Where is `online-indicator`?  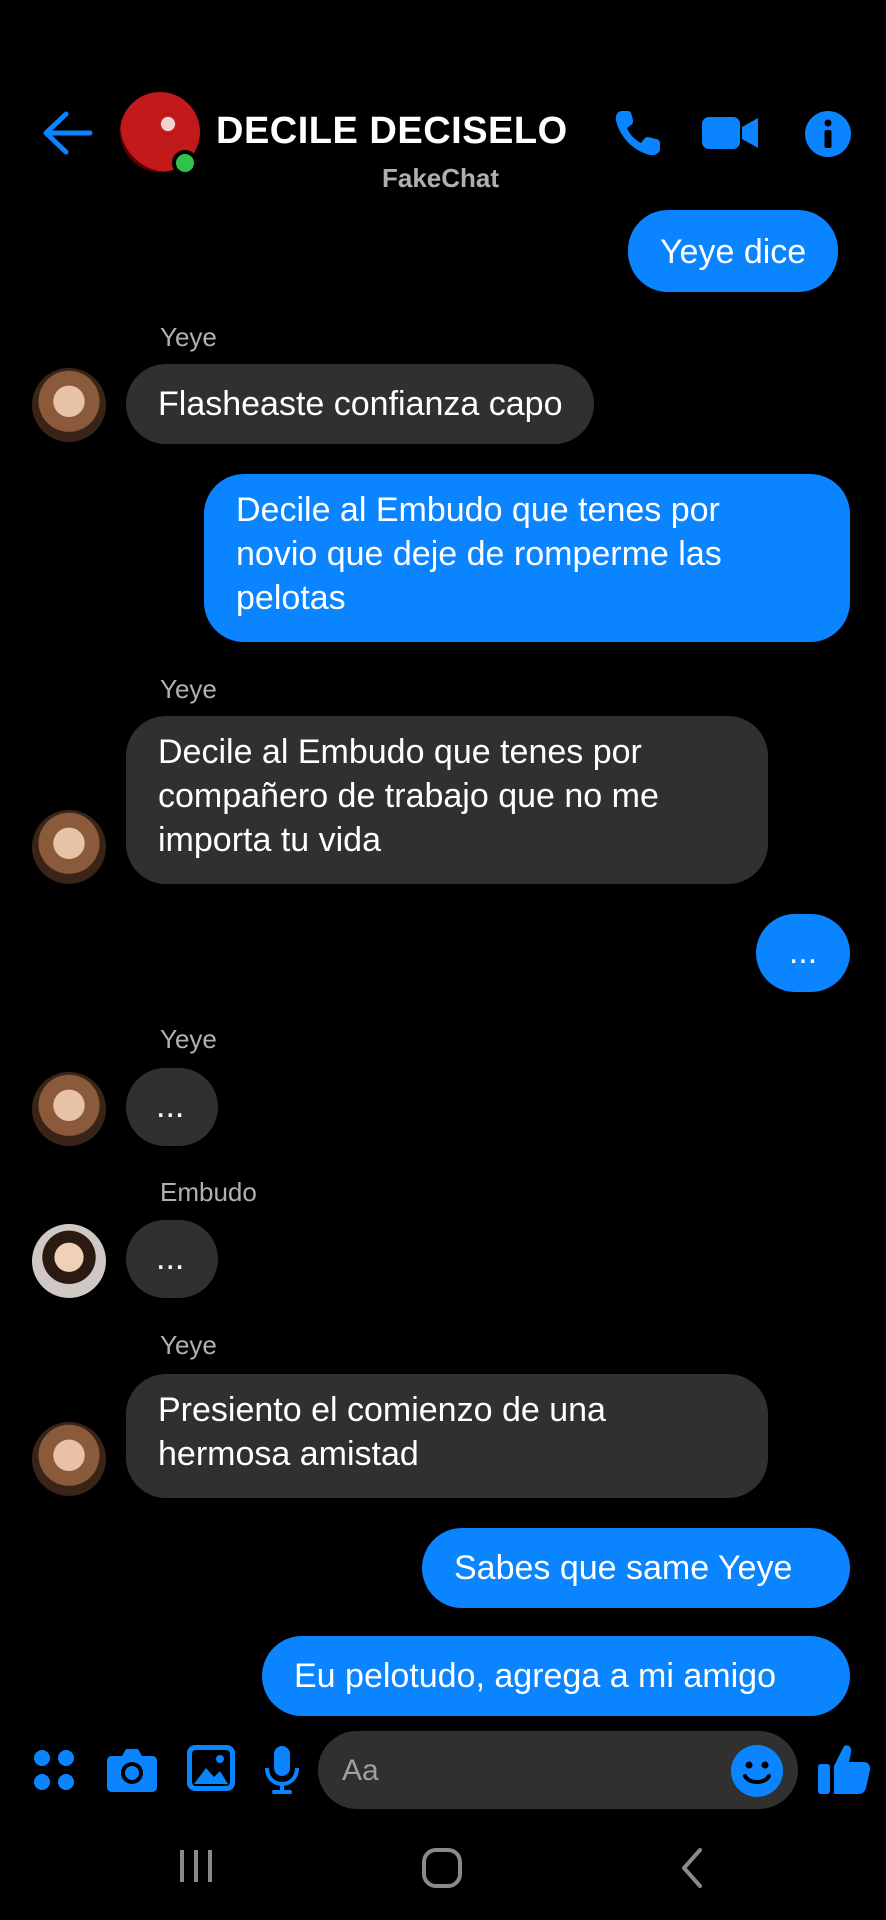
online-indicator is located at coordinates (185, 163).